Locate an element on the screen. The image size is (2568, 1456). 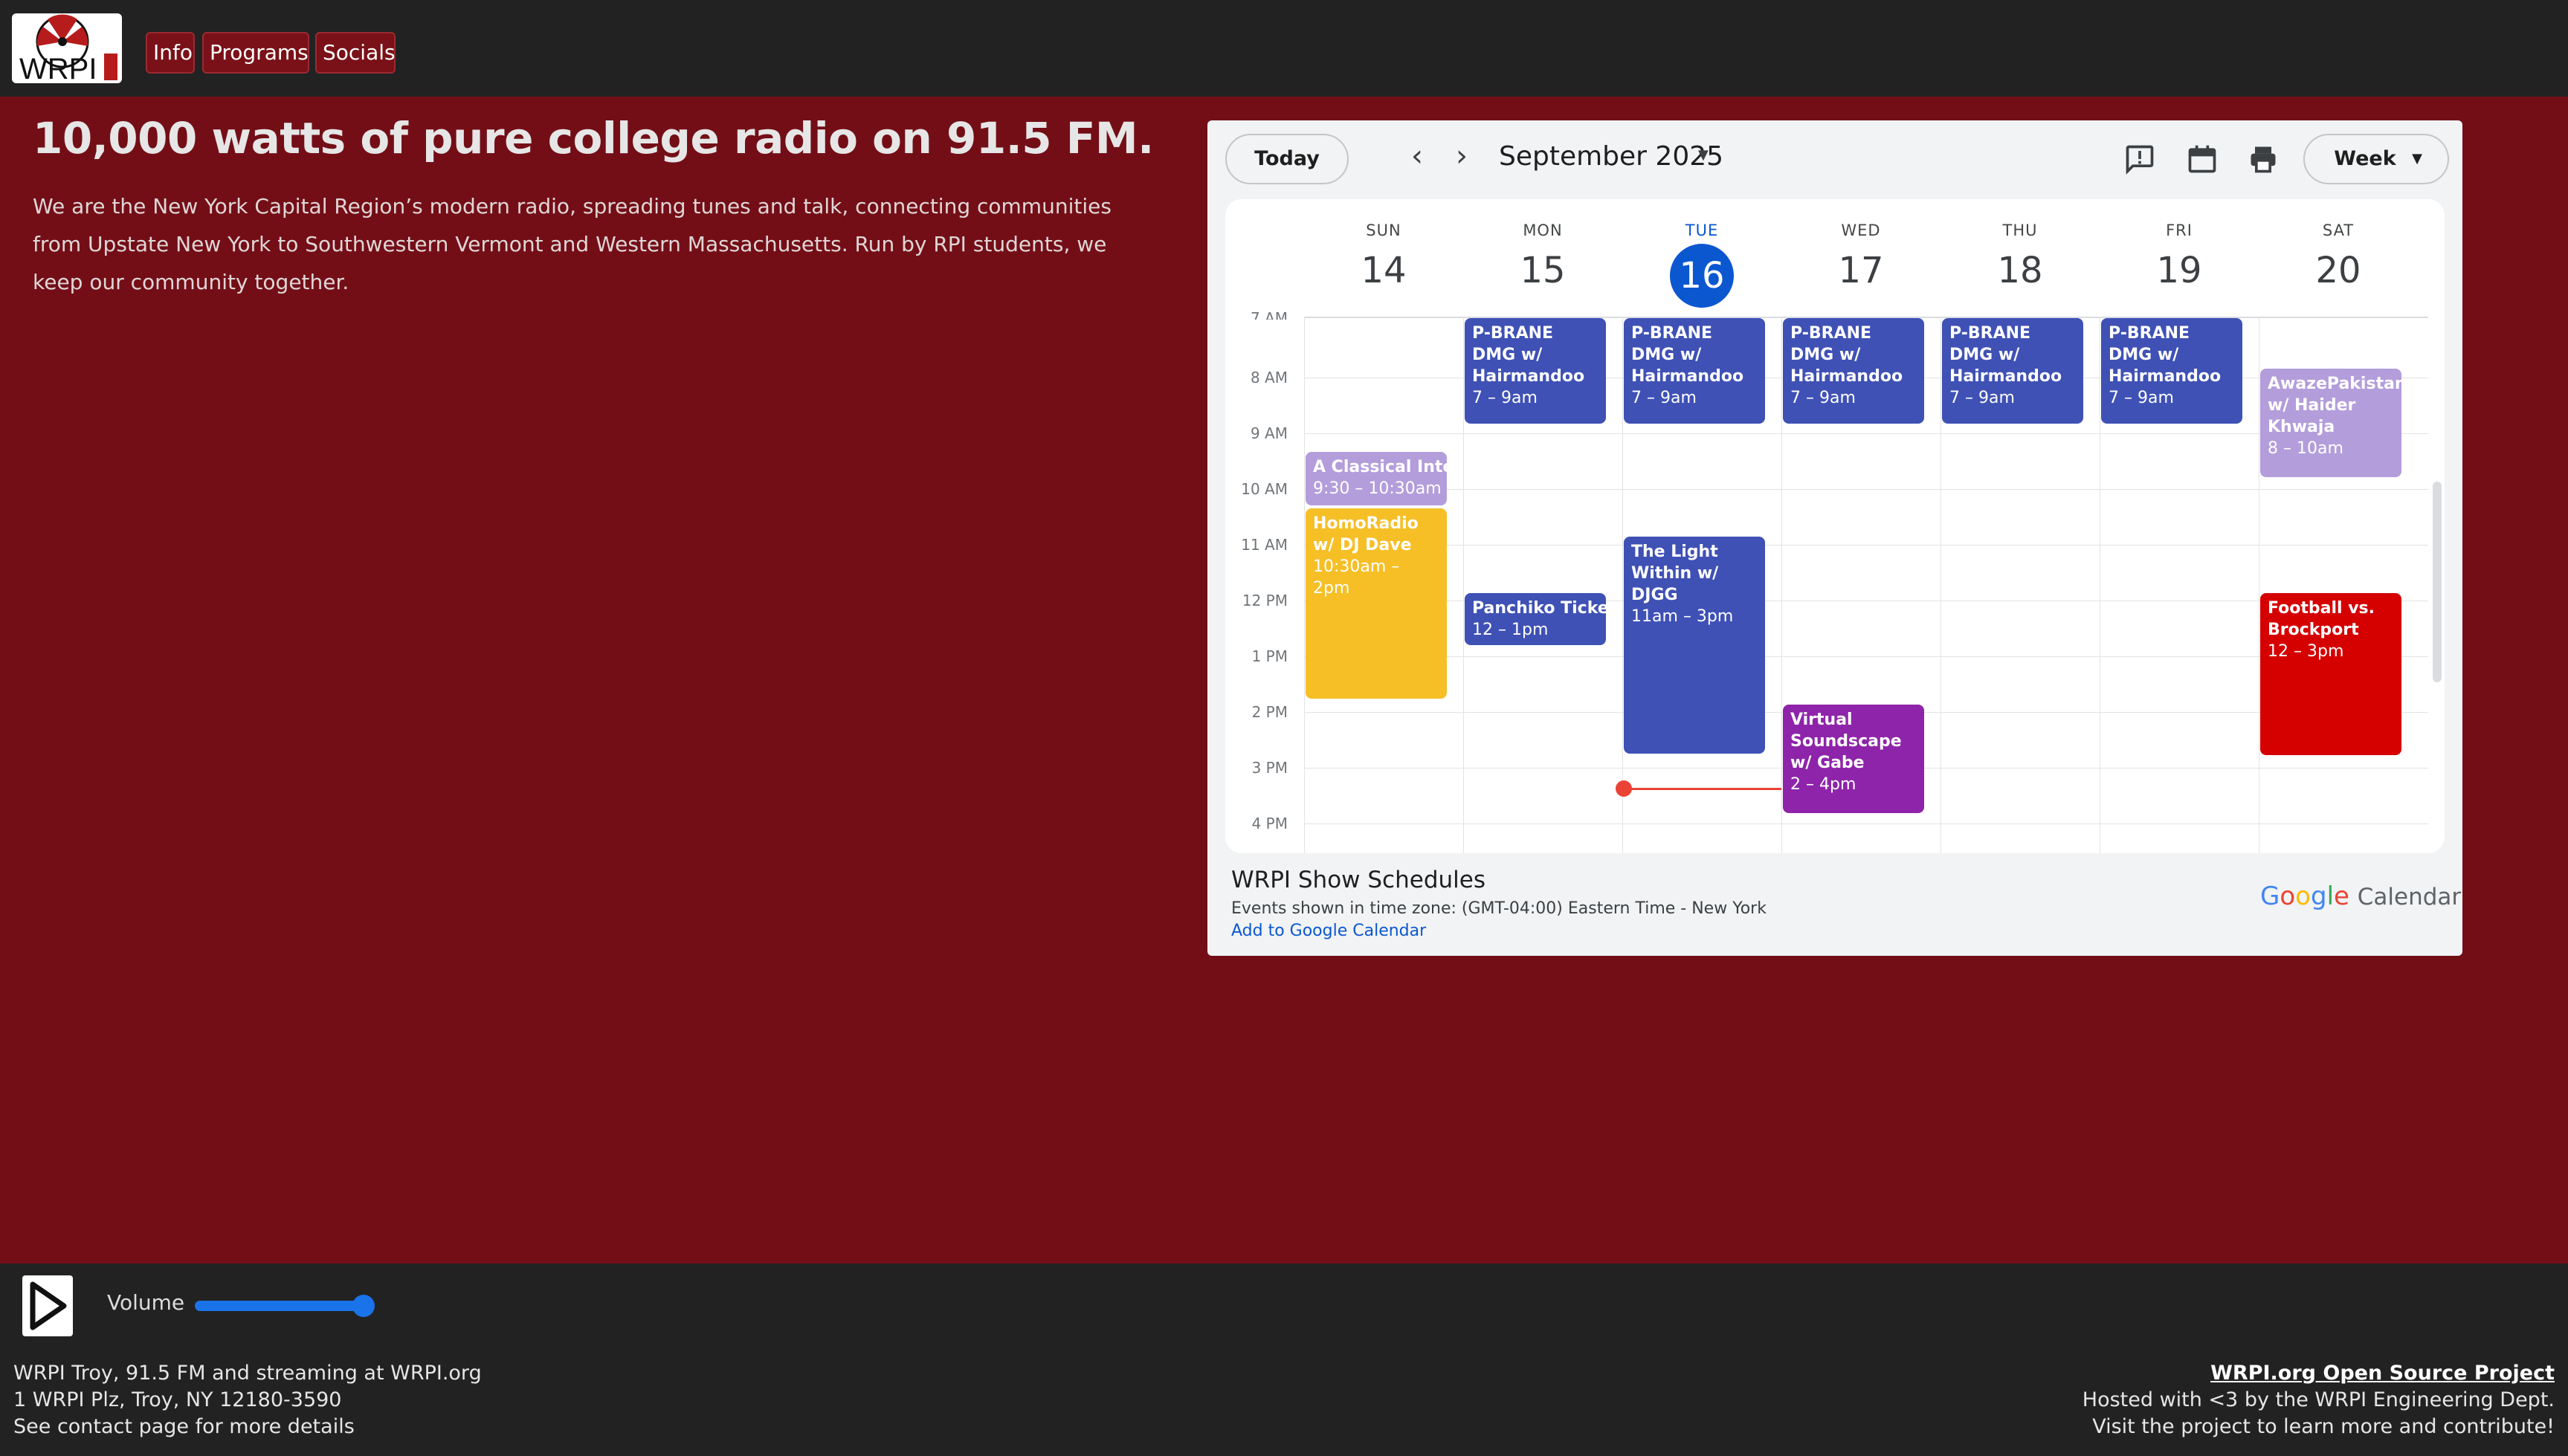
svg-text: WRPI is located at coordinates (58, 68).